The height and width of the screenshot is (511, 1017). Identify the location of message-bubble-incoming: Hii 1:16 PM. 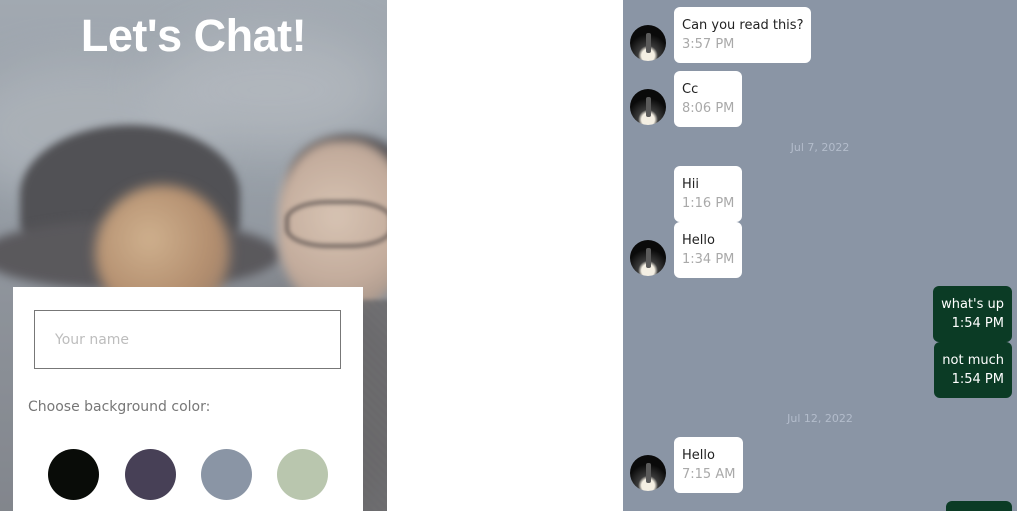
(708, 194).